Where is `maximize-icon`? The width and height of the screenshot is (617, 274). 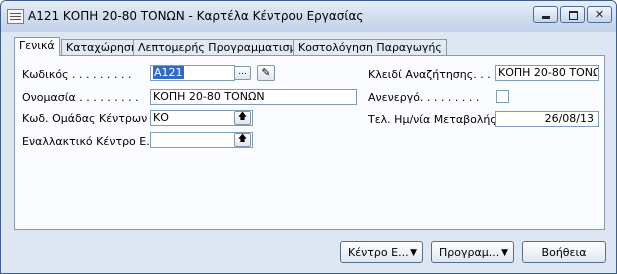 maximize-icon is located at coordinates (573, 15).